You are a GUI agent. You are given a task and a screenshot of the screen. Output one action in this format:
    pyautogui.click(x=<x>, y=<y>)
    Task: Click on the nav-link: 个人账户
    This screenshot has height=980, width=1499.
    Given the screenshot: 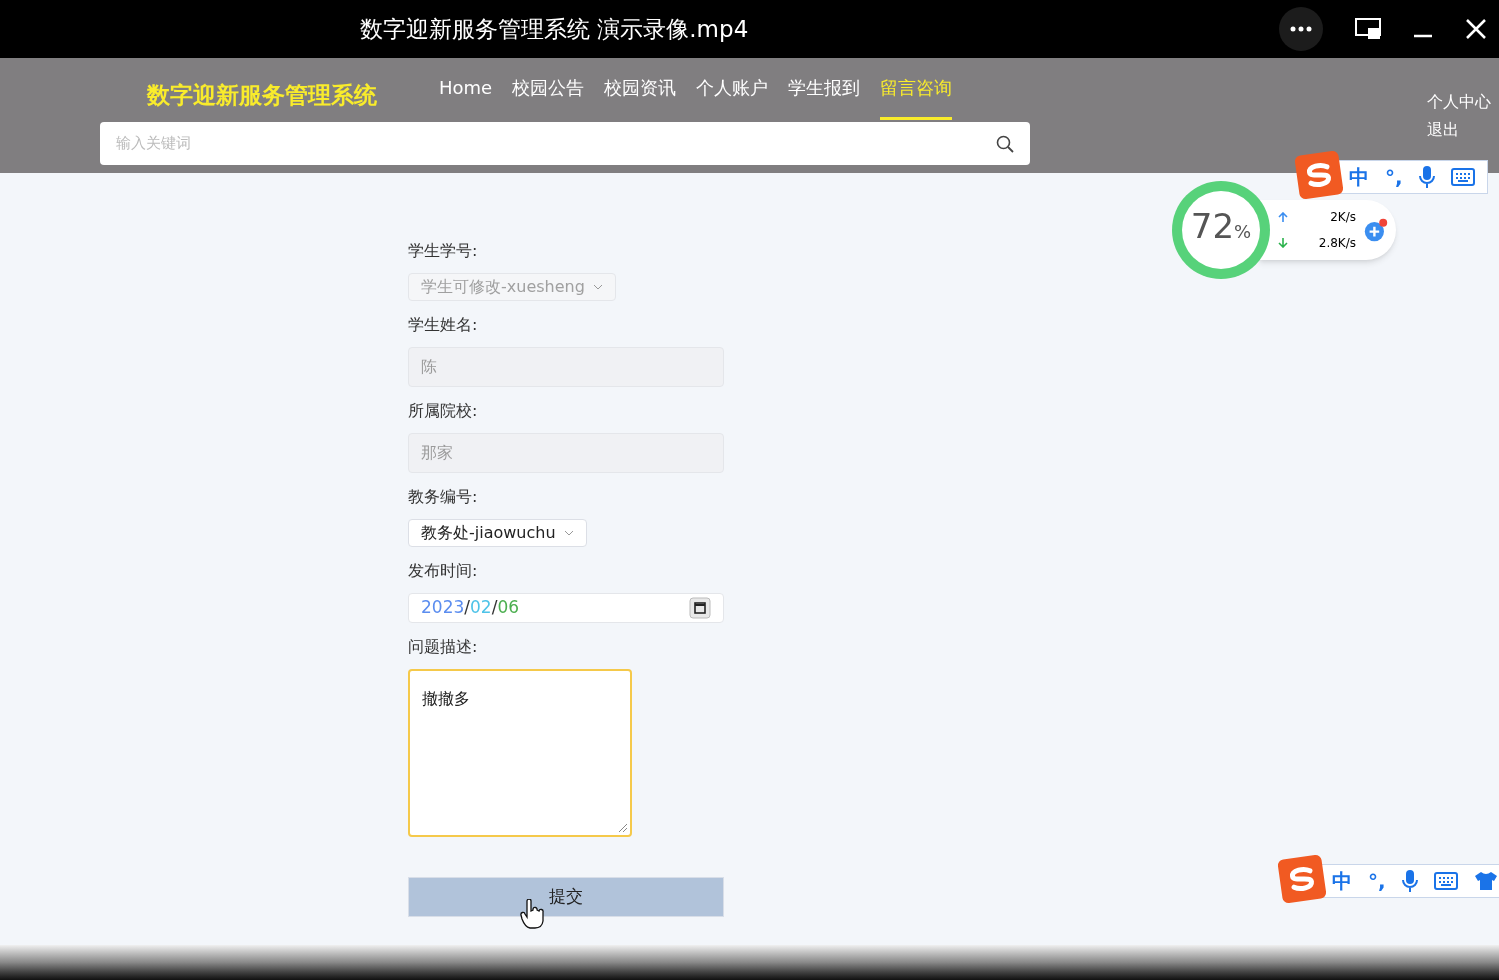 What is the action you would take?
    pyautogui.click(x=732, y=97)
    